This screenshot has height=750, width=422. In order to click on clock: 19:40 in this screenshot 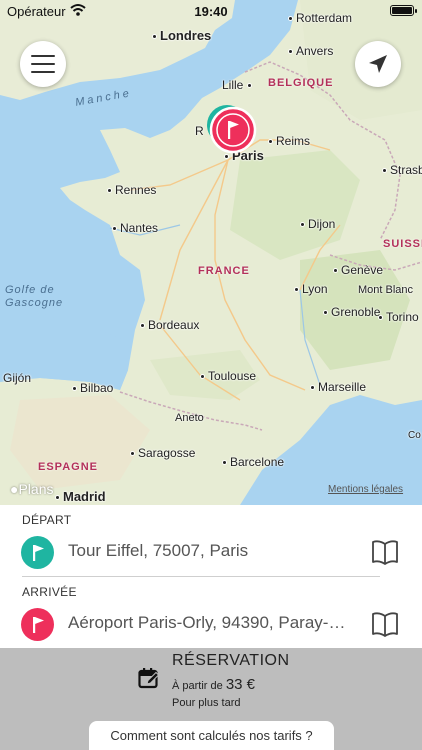, I will do `click(211, 11)`.